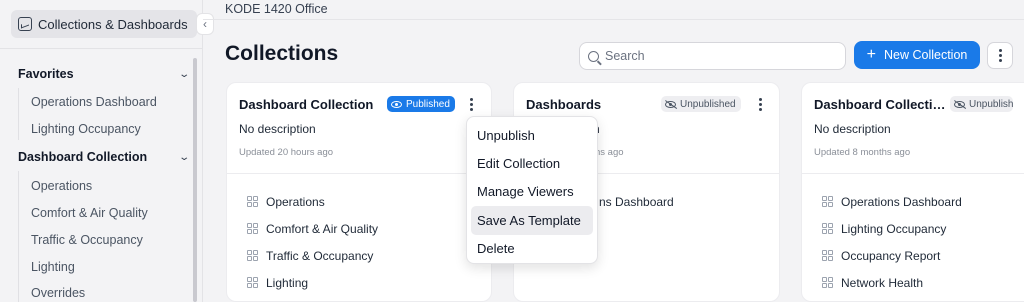 The height and width of the screenshot is (302, 1024). I want to click on list-item: Traffic & Occupancy, so click(312, 255).